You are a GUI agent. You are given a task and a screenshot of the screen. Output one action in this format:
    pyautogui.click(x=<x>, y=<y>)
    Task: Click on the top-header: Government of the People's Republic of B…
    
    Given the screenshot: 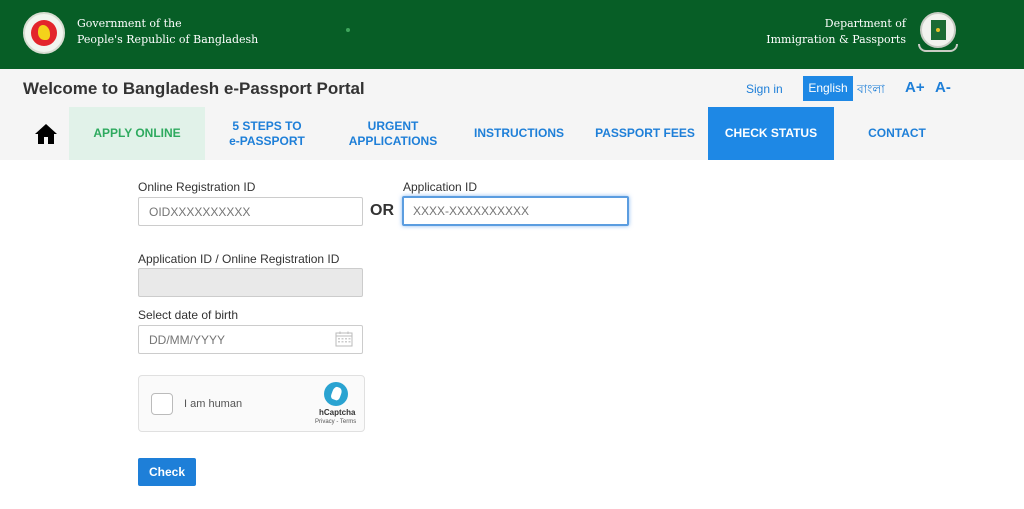 What is the action you would take?
    pyautogui.click(x=512, y=34)
    